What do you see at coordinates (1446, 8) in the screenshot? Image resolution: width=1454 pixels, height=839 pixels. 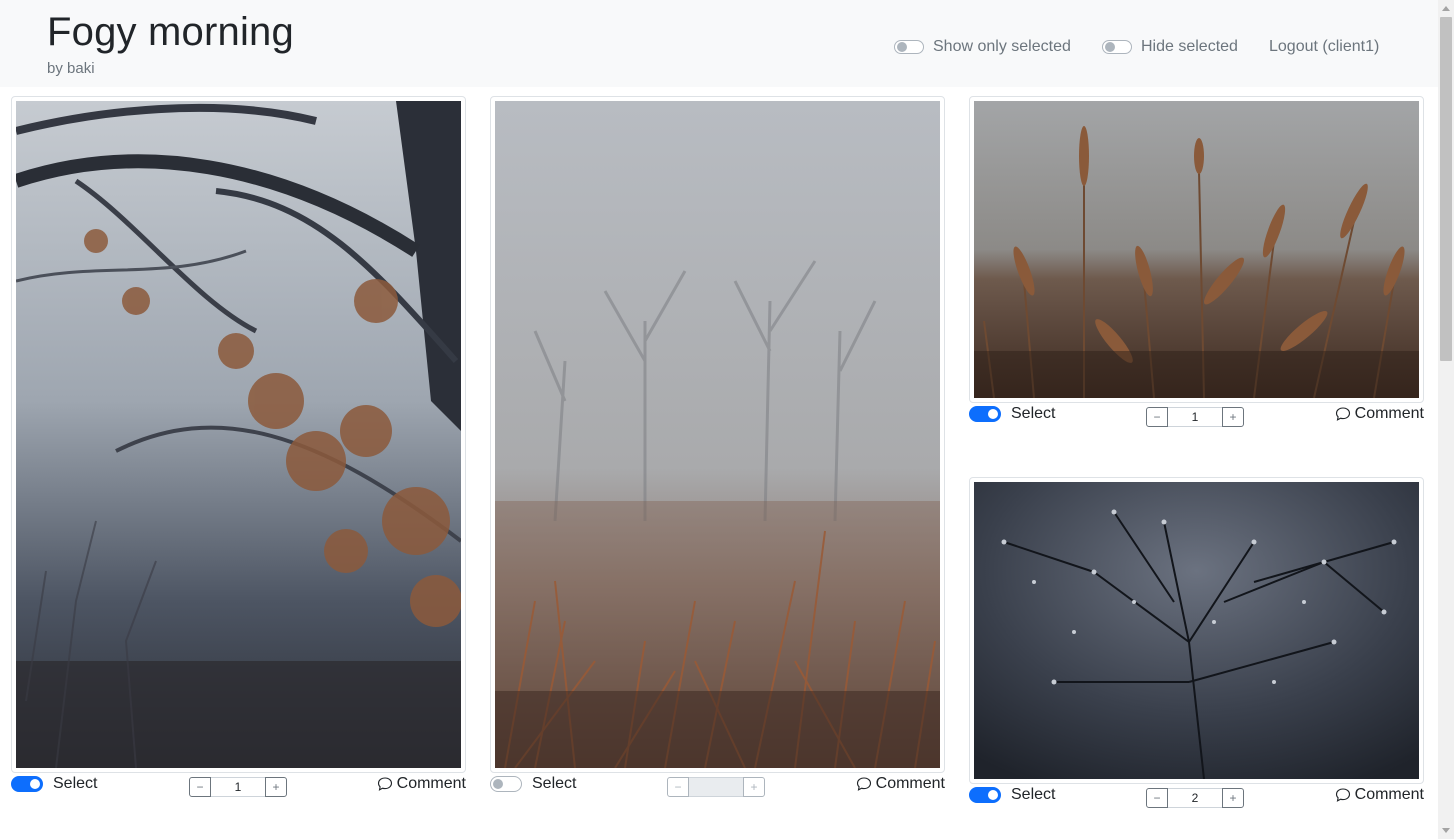 I see `scroll-up-icon` at bounding box center [1446, 8].